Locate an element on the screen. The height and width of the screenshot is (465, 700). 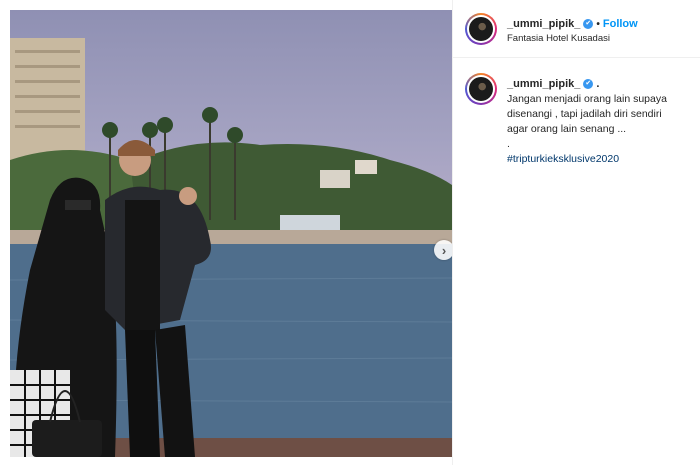
verified-badge-icon: ✔ is located at coordinates (588, 24).